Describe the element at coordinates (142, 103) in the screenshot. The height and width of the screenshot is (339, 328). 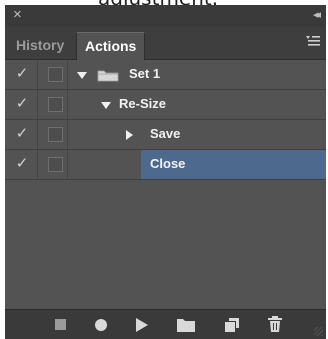
I see `action-label: Re-Size` at that location.